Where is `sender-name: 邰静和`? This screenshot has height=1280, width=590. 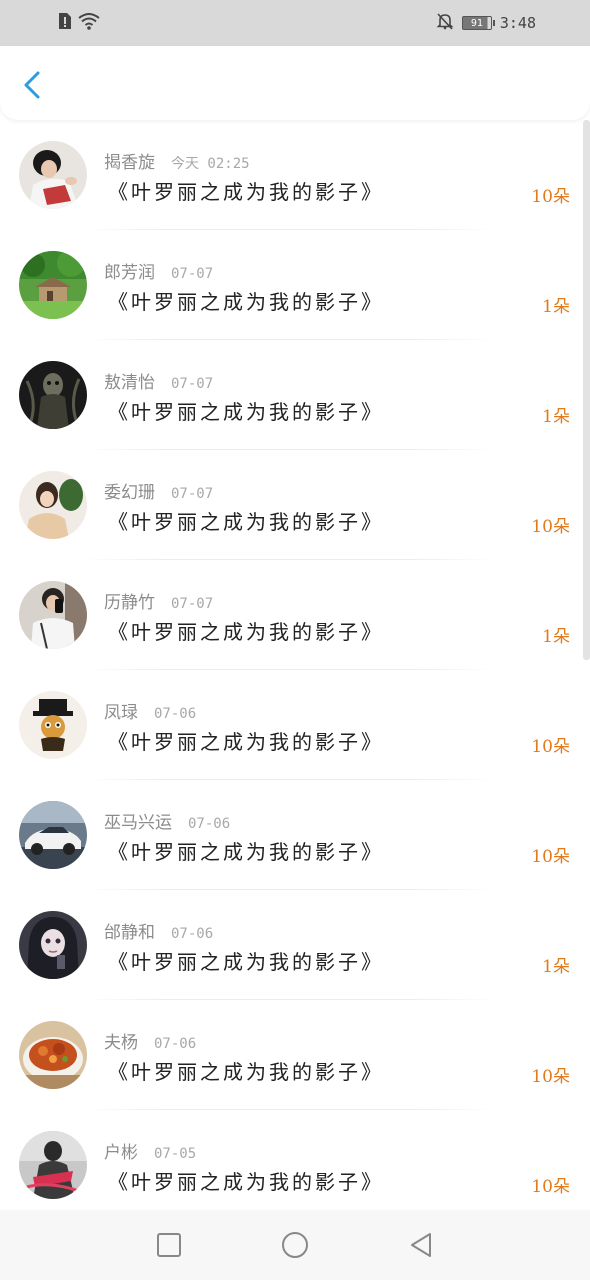
sender-name: 邰静和 is located at coordinates (129, 930).